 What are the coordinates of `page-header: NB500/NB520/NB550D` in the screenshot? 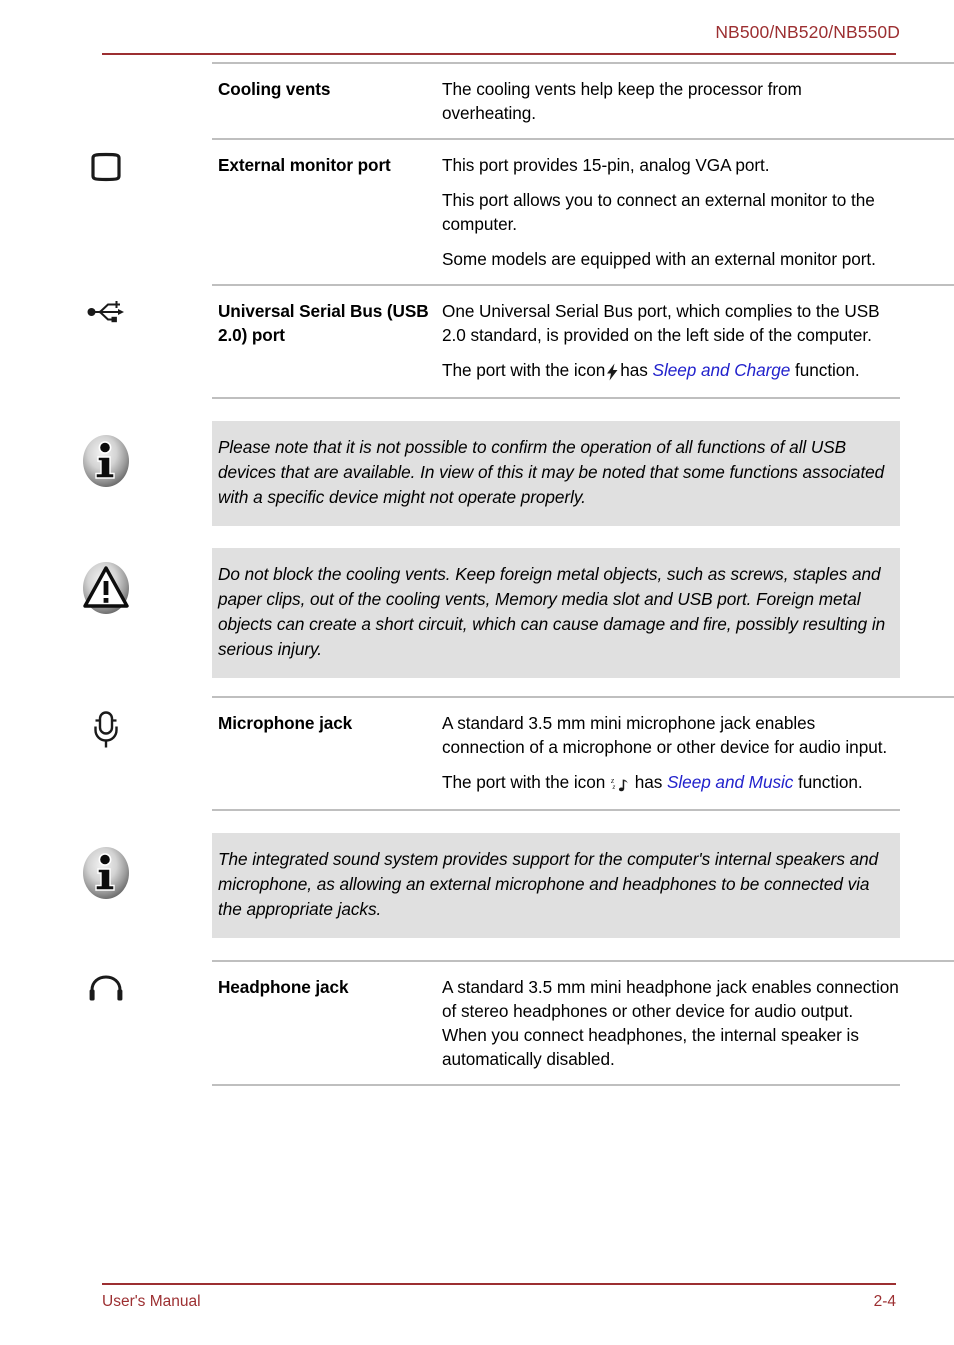 It's located at (480, 40).